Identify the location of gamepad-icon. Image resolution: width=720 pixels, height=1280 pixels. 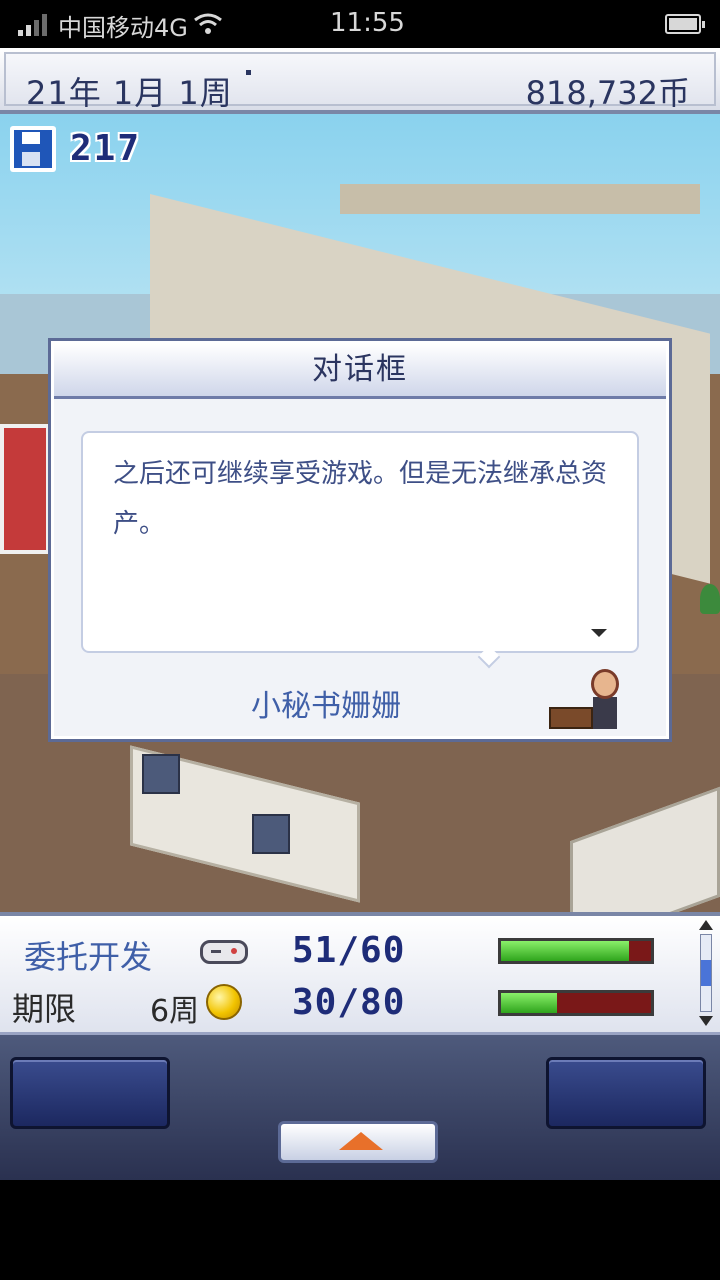
(224, 952).